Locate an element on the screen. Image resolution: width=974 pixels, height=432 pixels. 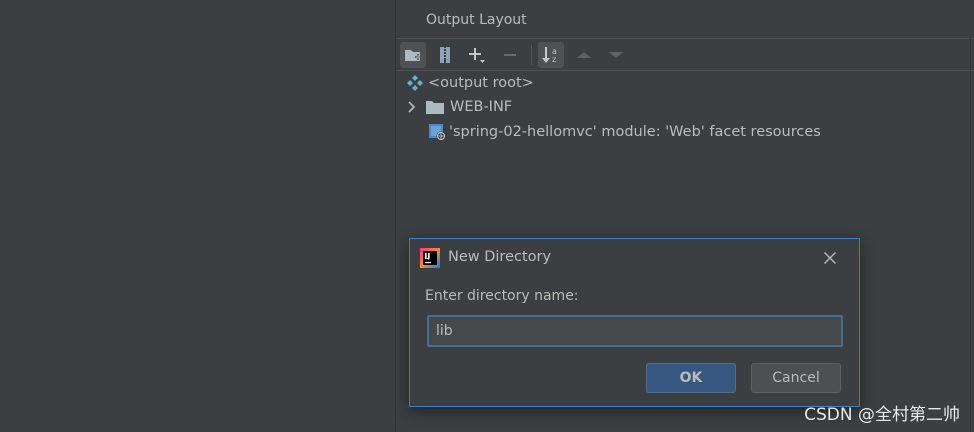
toolbar-separator is located at coordinates (531, 55).